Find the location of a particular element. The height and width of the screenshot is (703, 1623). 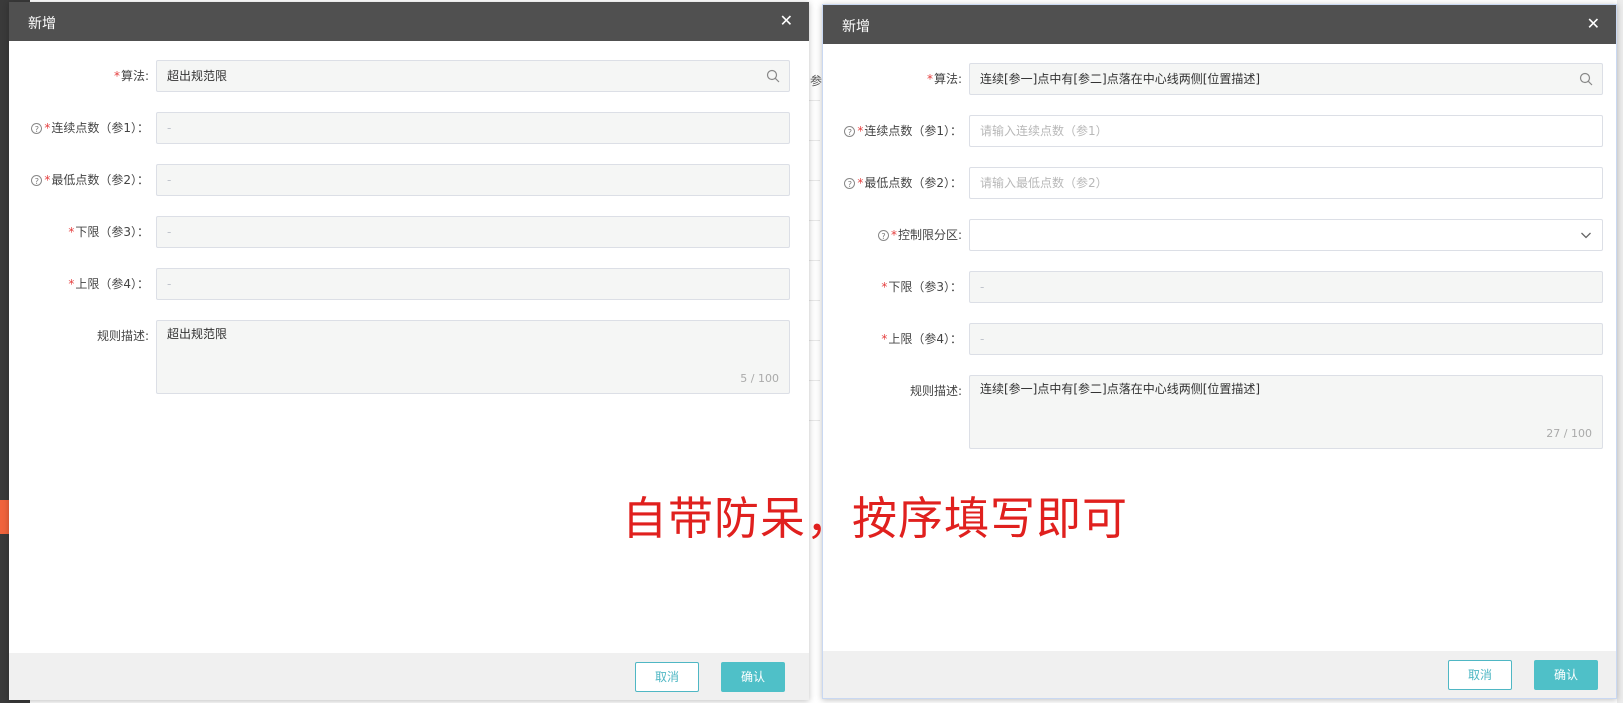

chevron-down-icon is located at coordinates (1586, 235).